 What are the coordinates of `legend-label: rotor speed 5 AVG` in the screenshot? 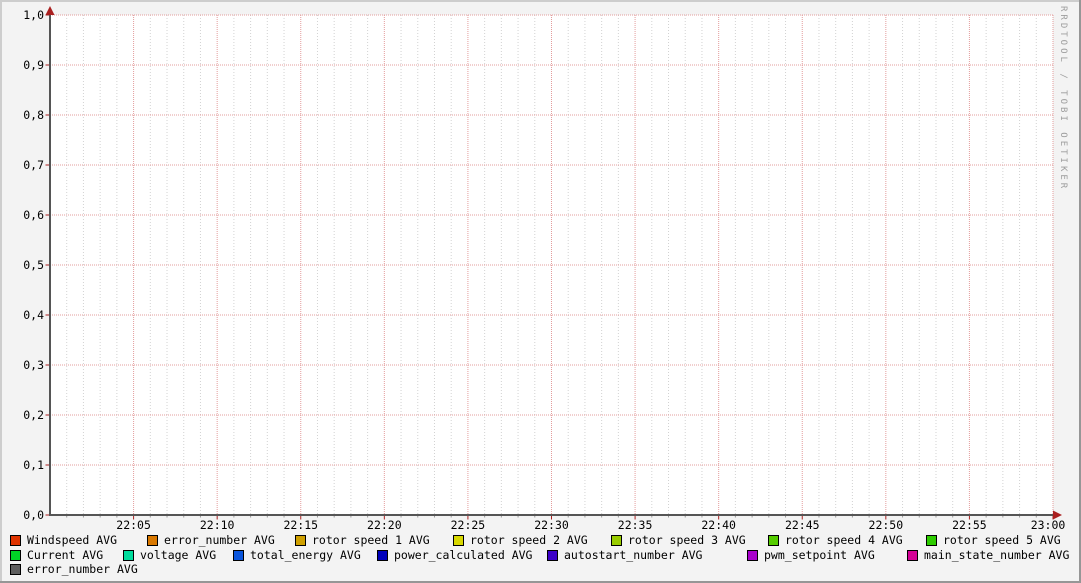 It's located at (1002, 540).